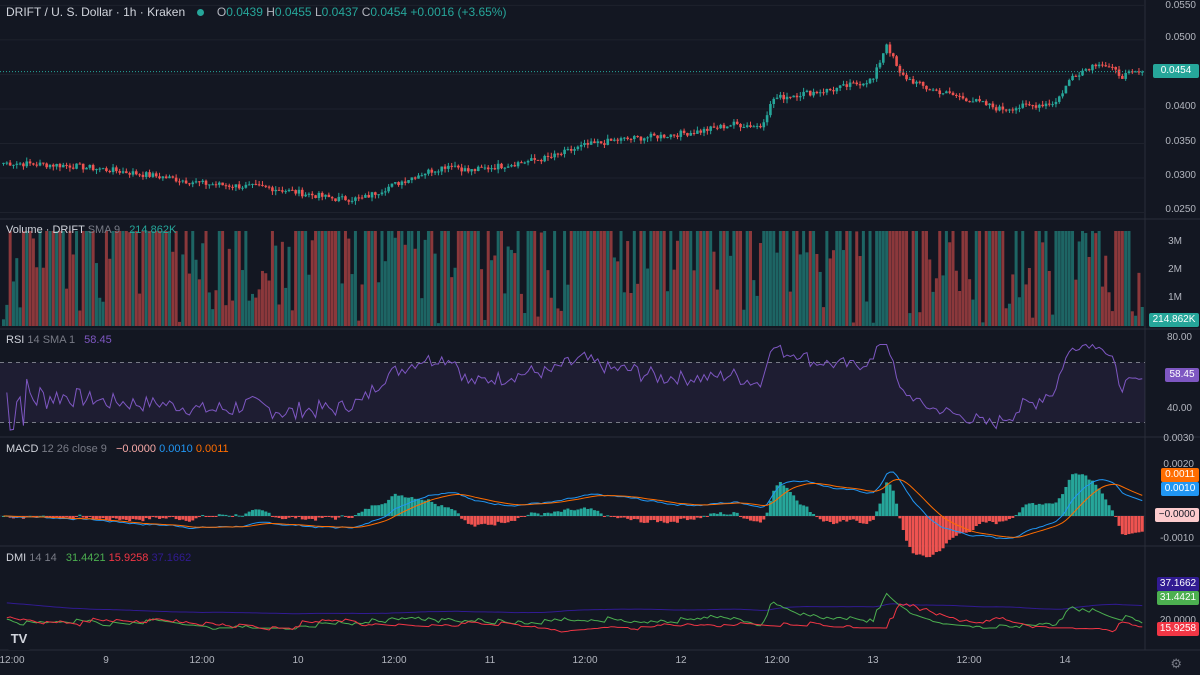 The height and width of the screenshot is (675, 1200). Describe the element at coordinates (43, 558) in the screenshot. I see `dmi-legend-params: 14 14` at that location.